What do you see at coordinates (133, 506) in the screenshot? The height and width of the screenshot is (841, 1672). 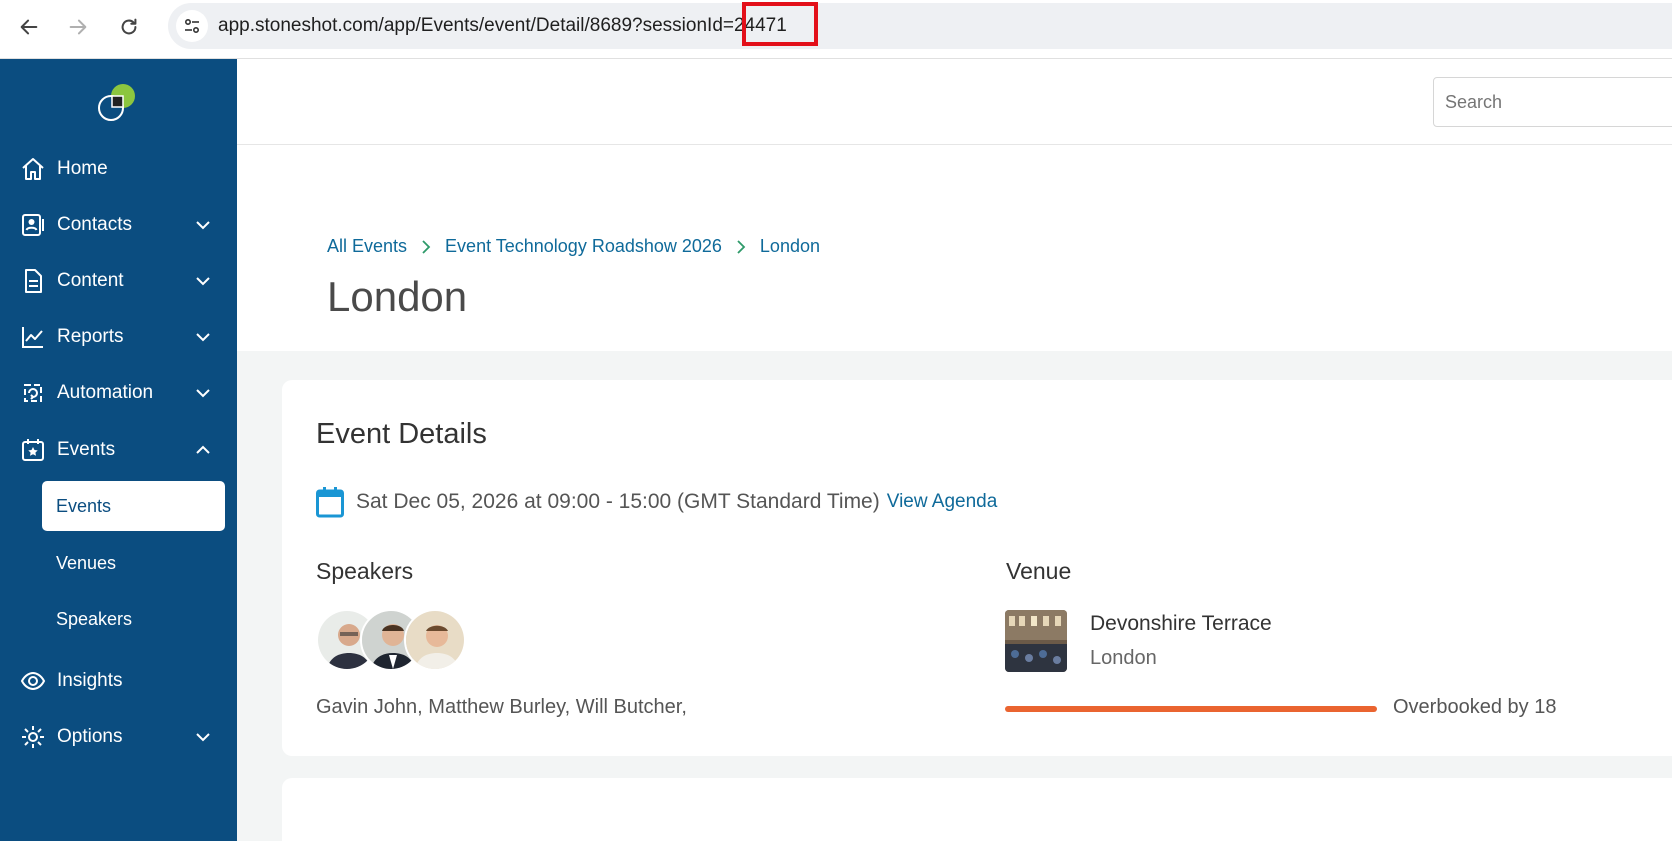 I see `sidebar-subitem-events: Events` at bounding box center [133, 506].